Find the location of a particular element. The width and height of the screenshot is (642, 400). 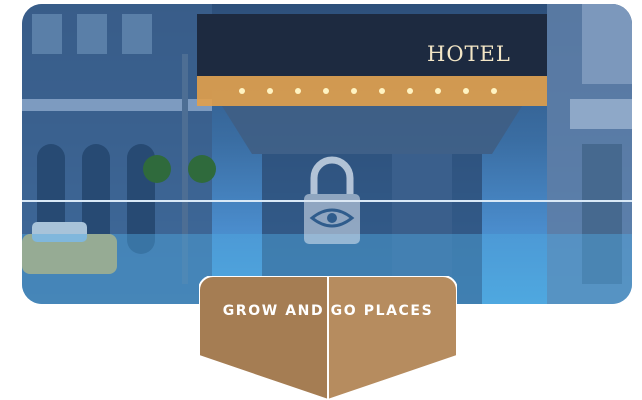

hotel-sign: HOTEL is located at coordinates (469, 54).